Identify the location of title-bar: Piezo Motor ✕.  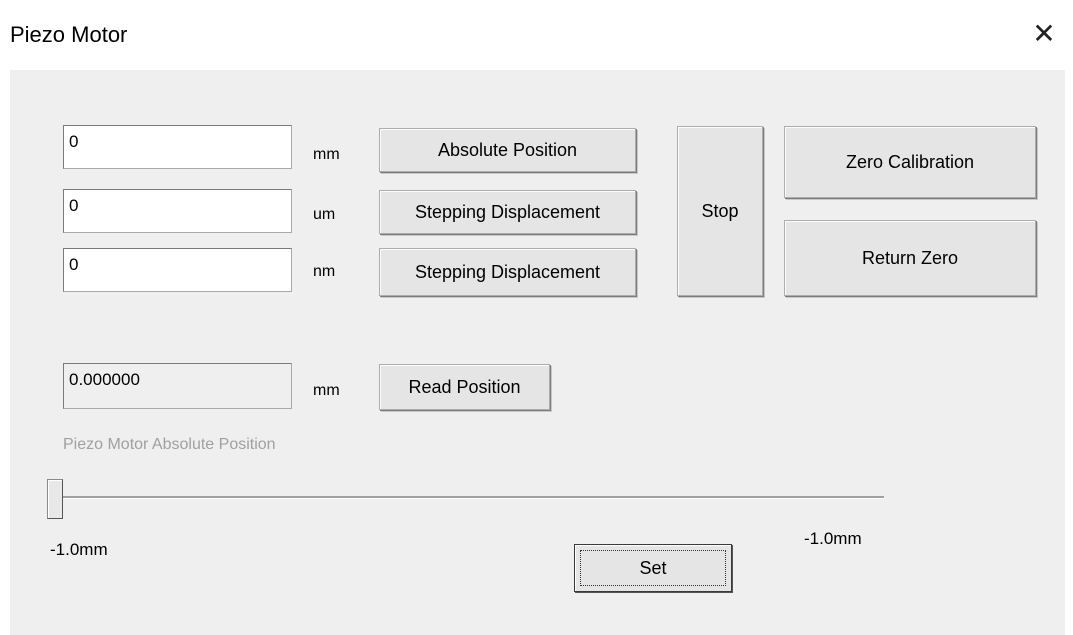
(536, 35).